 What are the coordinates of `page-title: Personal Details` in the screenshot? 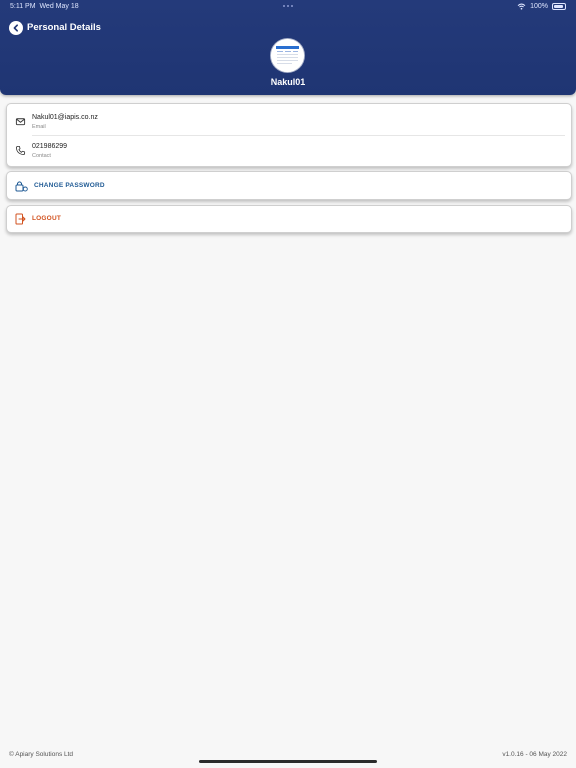 It's located at (64, 27).